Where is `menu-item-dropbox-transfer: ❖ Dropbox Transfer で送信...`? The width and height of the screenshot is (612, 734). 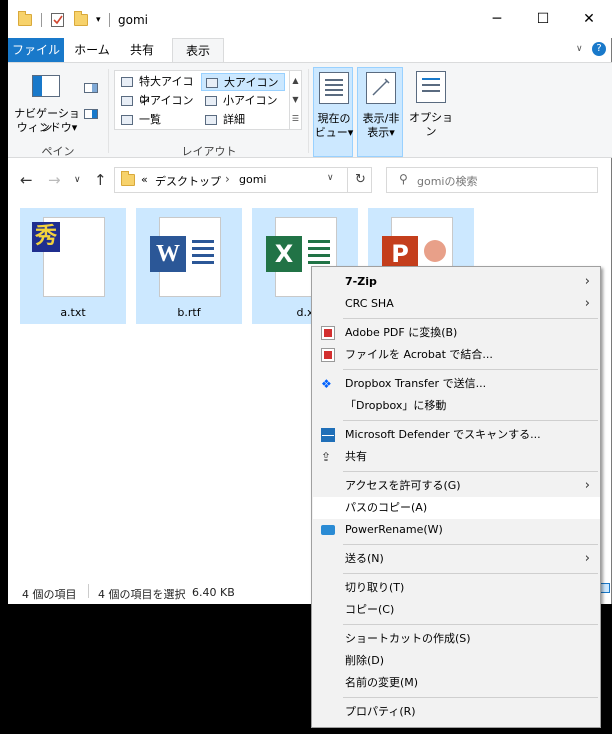
menu-item-dropbox-transfer: ❖ Dropbox Transfer で送信... is located at coordinates (456, 384).